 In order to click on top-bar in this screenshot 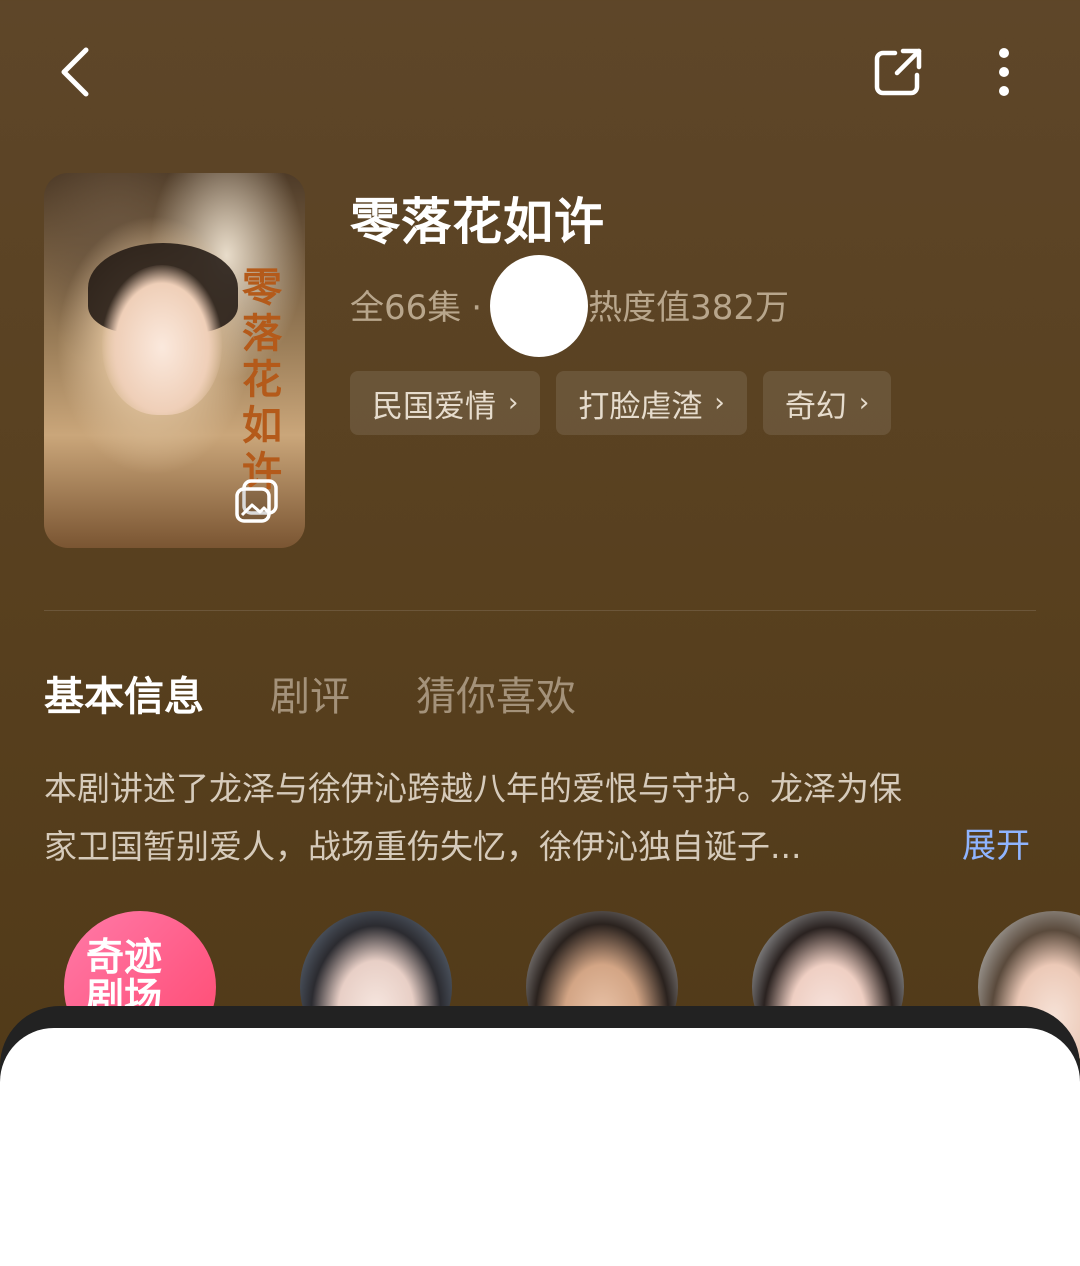, I will do `click(540, 70)`.